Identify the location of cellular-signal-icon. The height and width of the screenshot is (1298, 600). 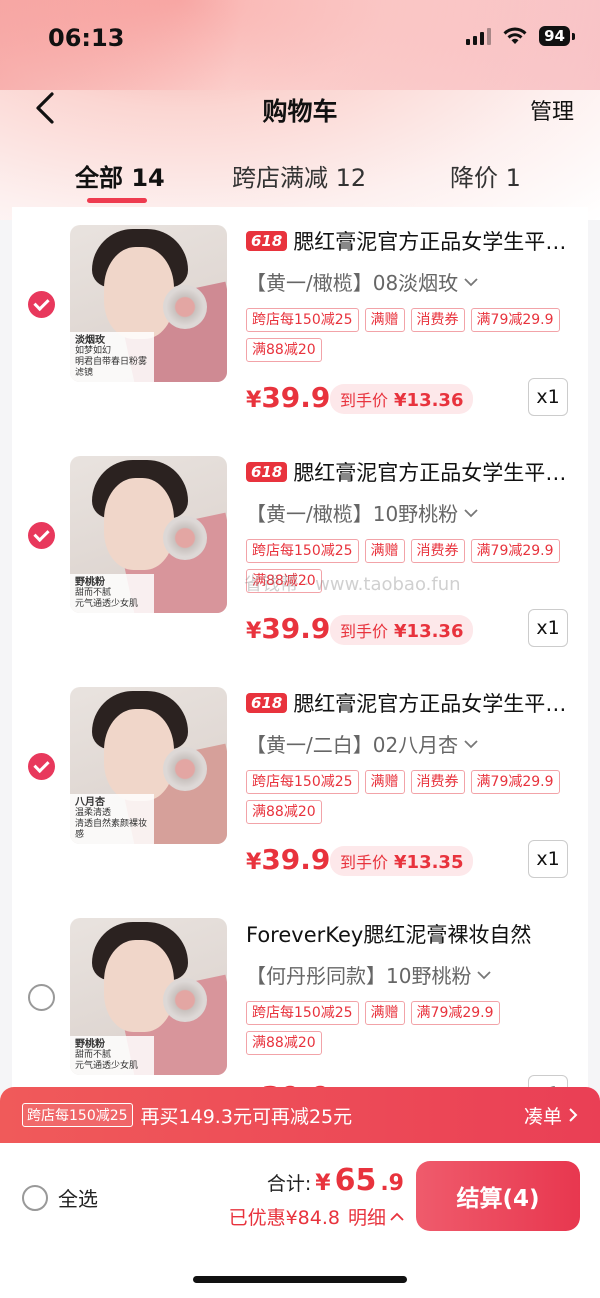
(479, 36).